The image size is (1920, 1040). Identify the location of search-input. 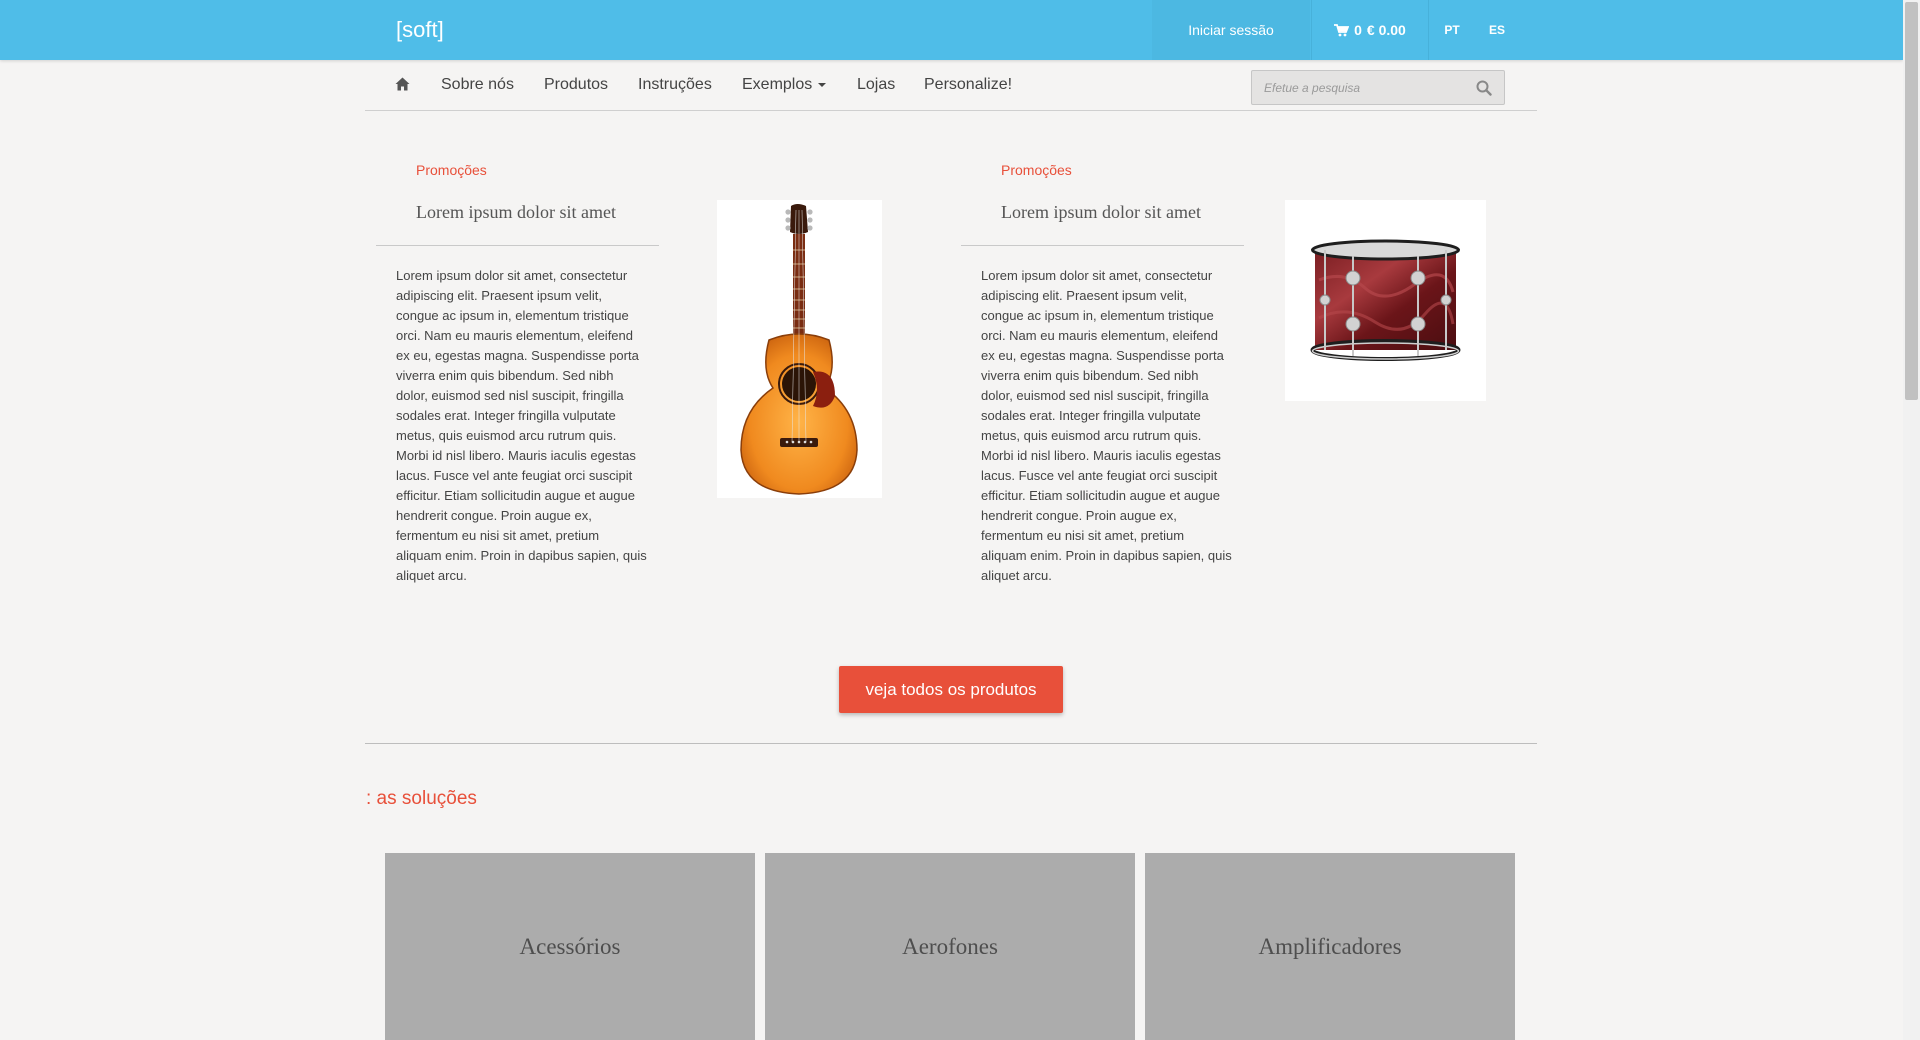
(1359, 87).